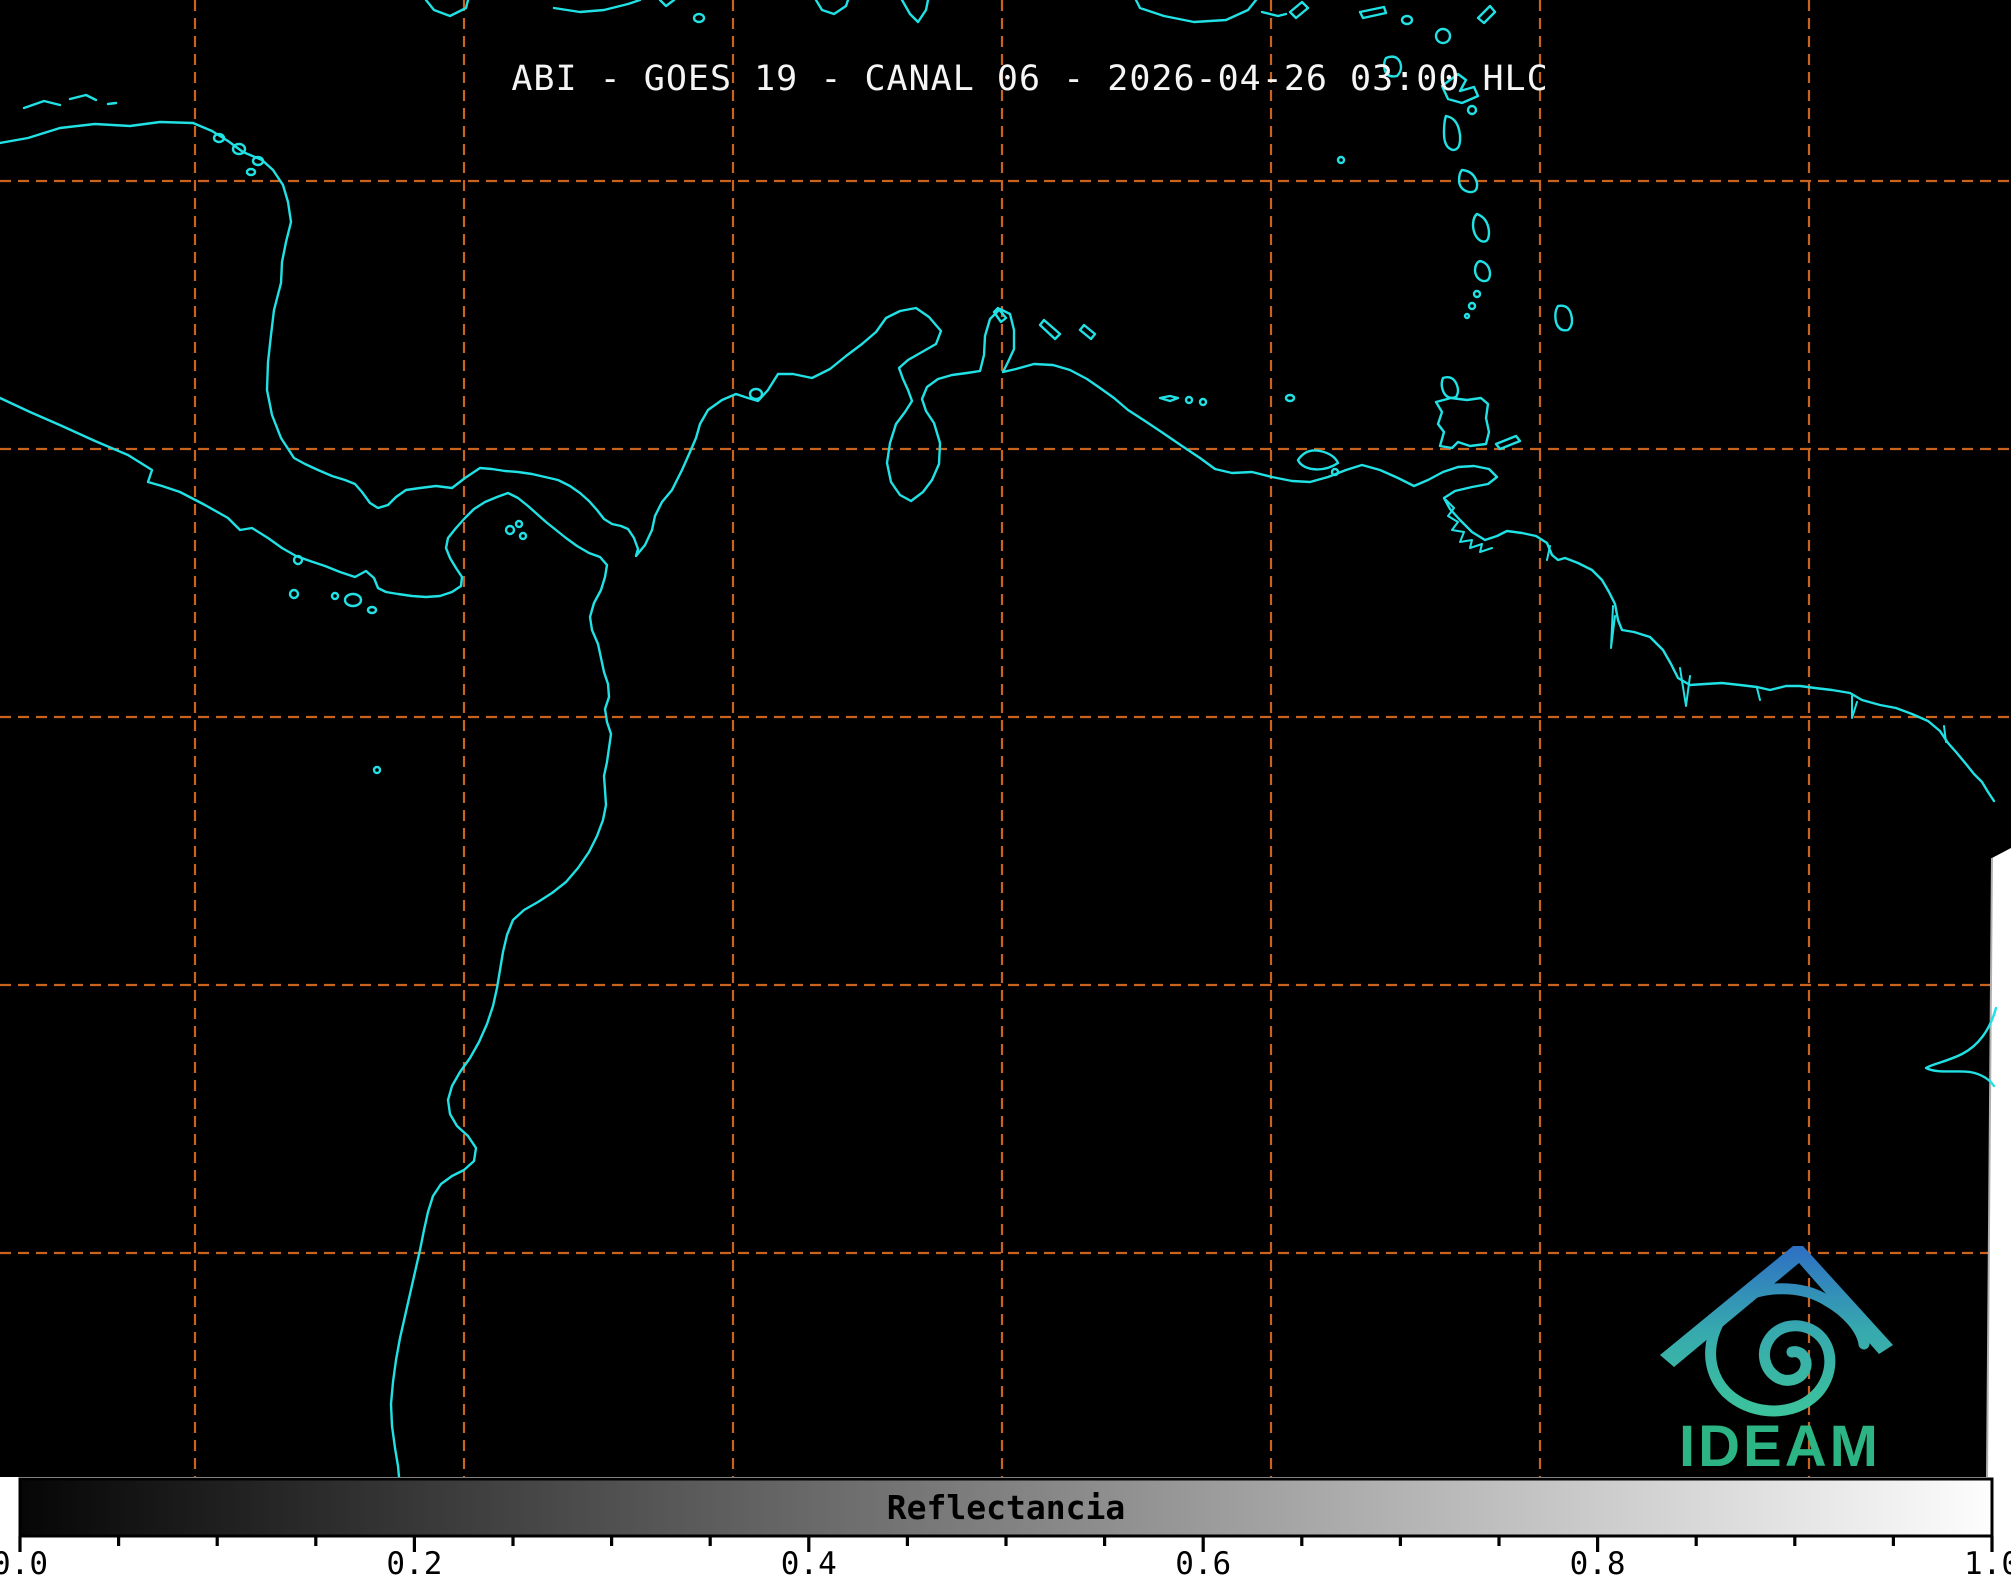 This screenshot has width=2011, height=1577. Describe the element at coordinates (809, 1561) in the screenshot. I see `colorbar-tick-label: 0.4` at that location.